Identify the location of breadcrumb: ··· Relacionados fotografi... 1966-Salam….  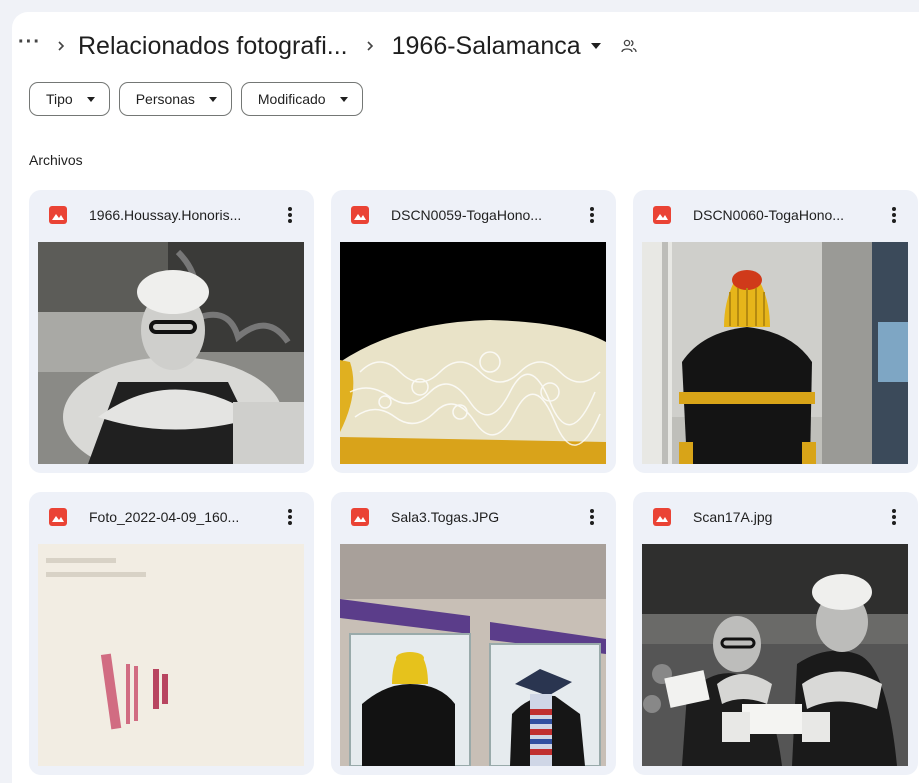
(327, 46).